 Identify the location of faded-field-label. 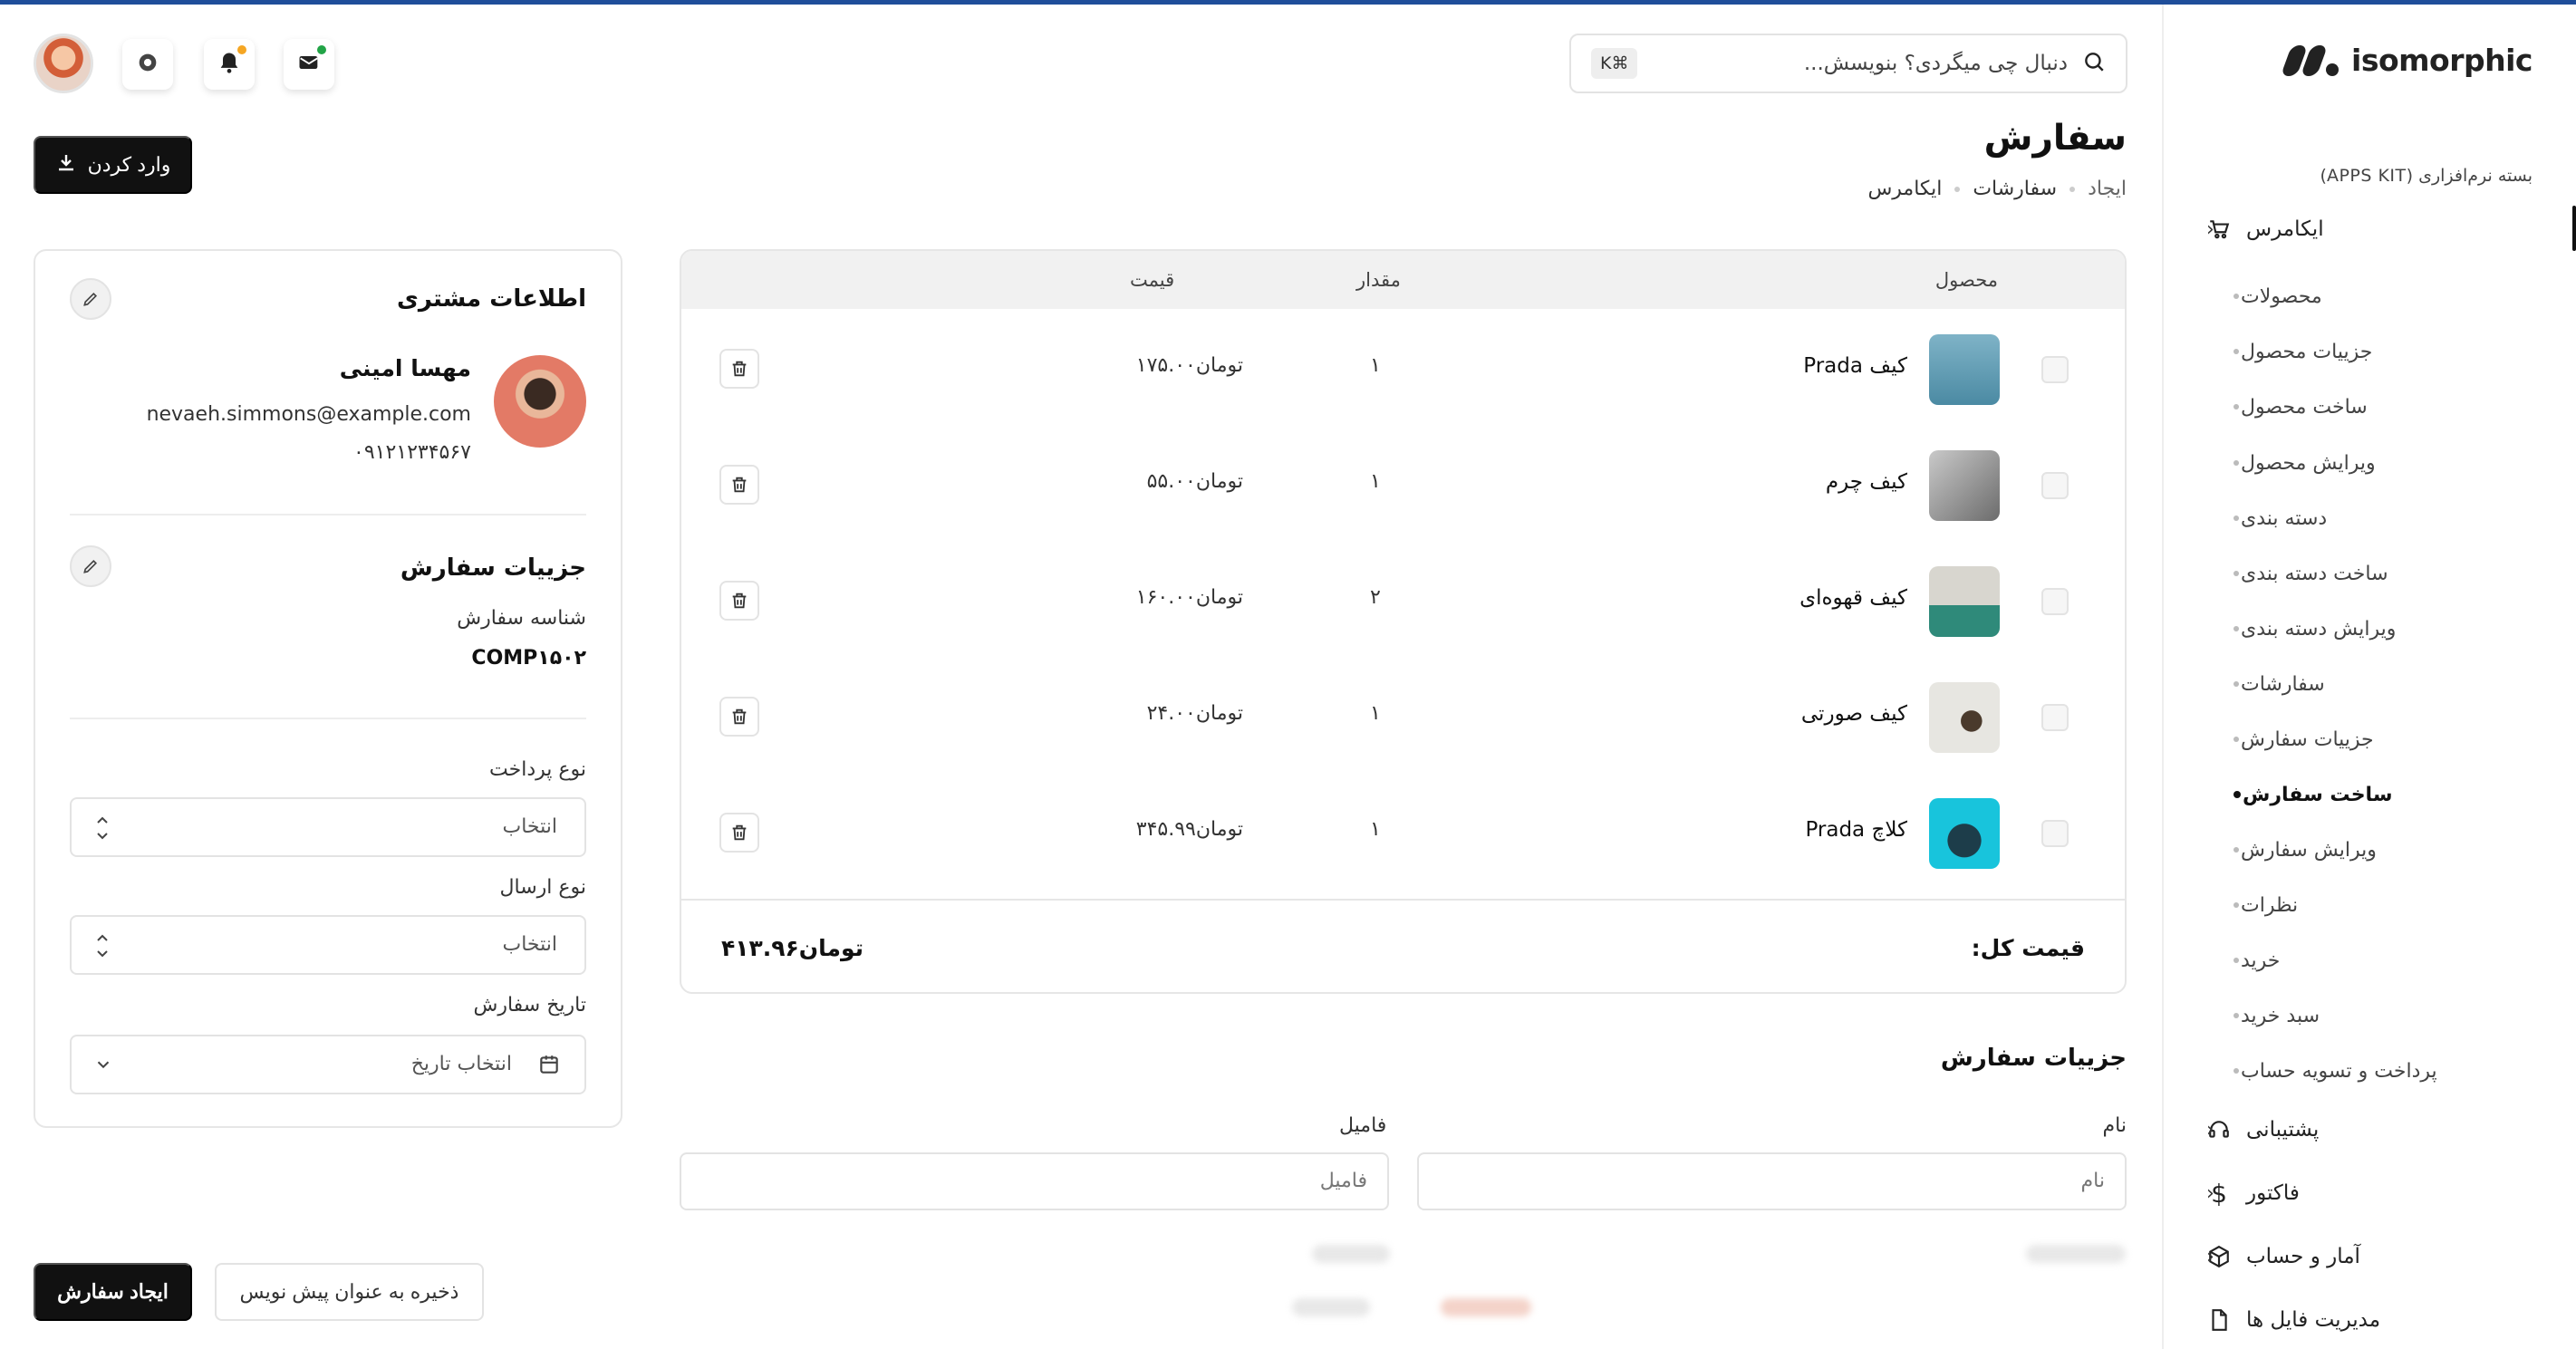
(1351, 1254).